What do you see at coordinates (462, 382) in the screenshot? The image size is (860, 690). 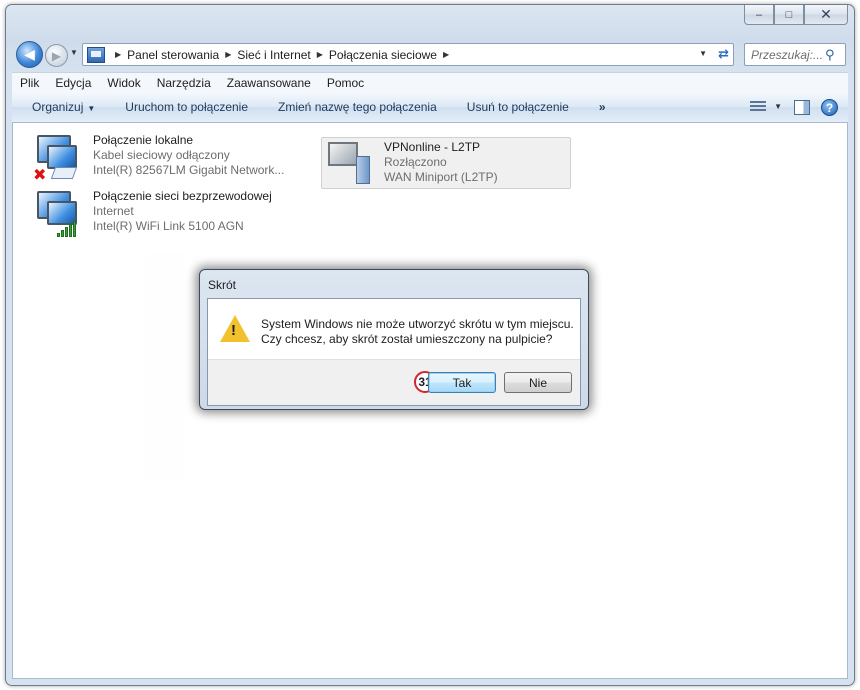 I see `yes-button: Tak` at bounding box center [462, 382].